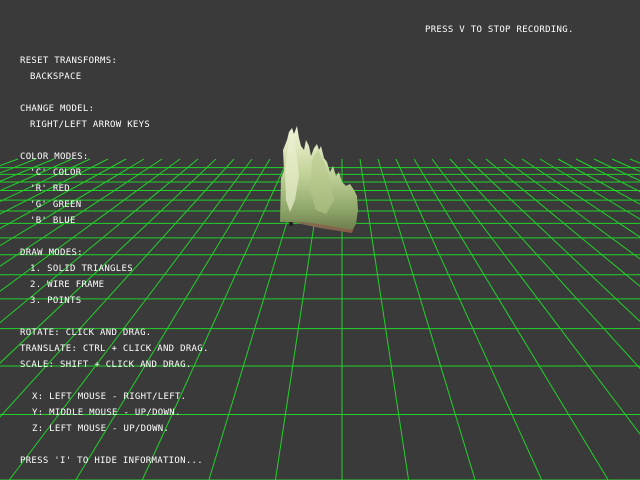 The width and height of the screenshot is (640, 480). What do you see at coordinates (54, 157) in the screenshot?
I see `color-title: COLOR MODES:` at bounding box center [54, 157].